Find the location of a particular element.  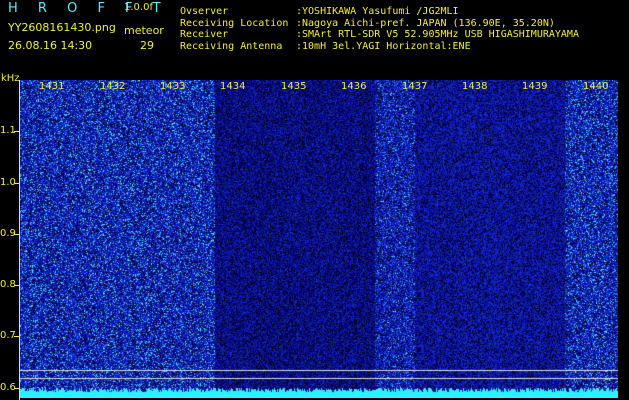

y-tick-label: 0.9 is located at coordinates (8, 233).